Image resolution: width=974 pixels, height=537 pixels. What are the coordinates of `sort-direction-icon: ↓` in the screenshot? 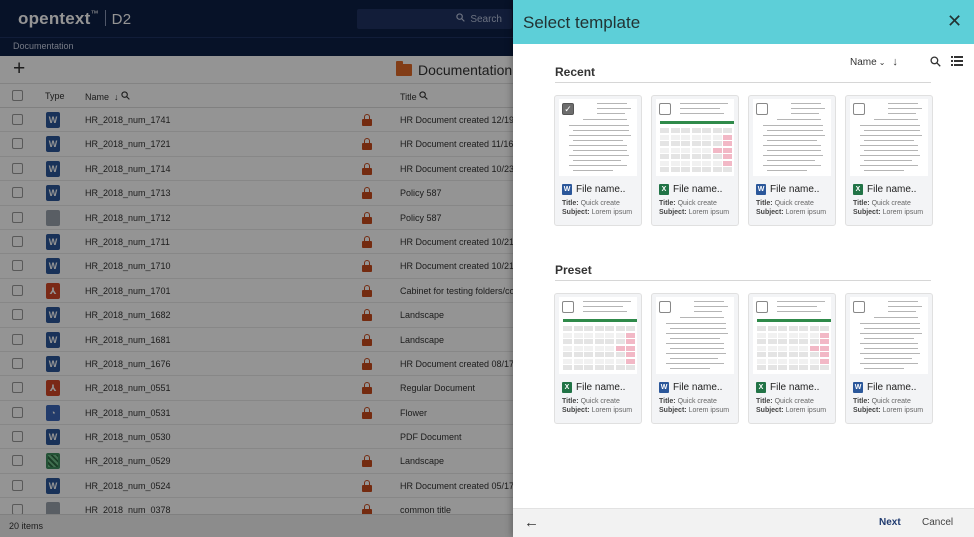 It's located at (895, 62).